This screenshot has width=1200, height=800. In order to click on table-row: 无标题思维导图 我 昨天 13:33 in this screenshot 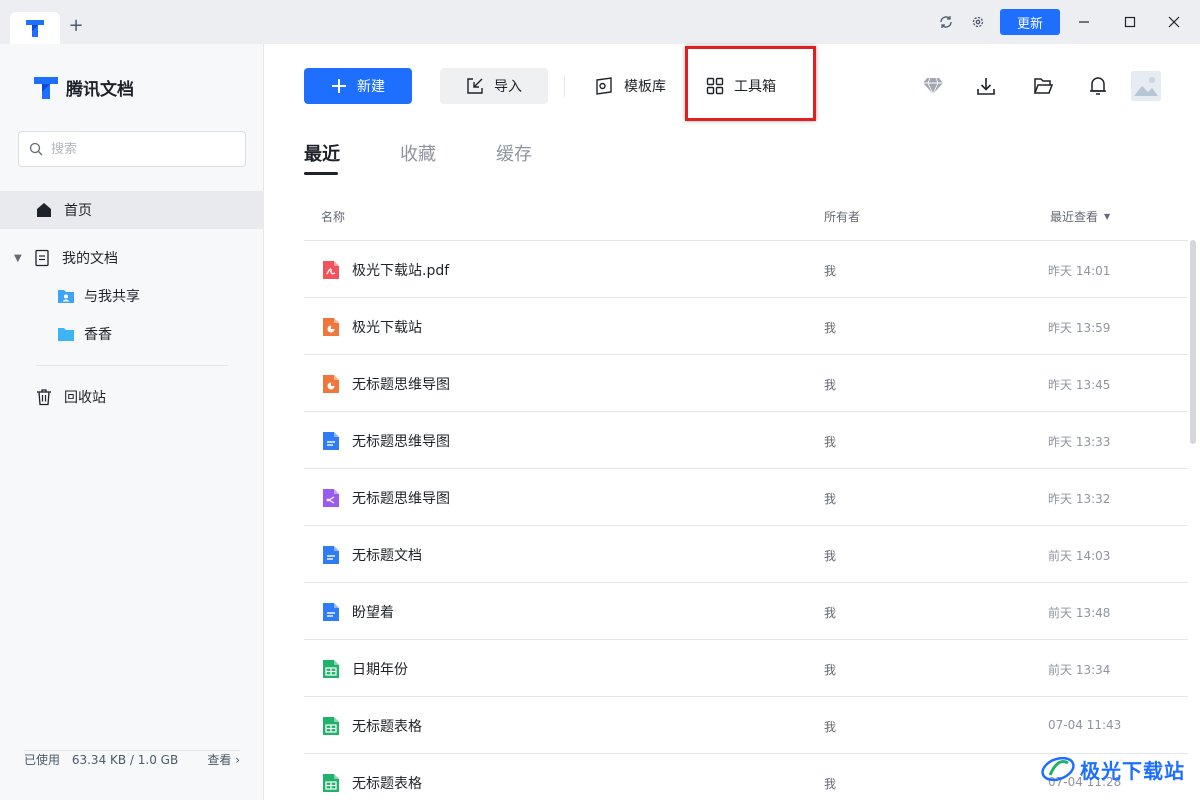, I will do `click(746, 439)`.